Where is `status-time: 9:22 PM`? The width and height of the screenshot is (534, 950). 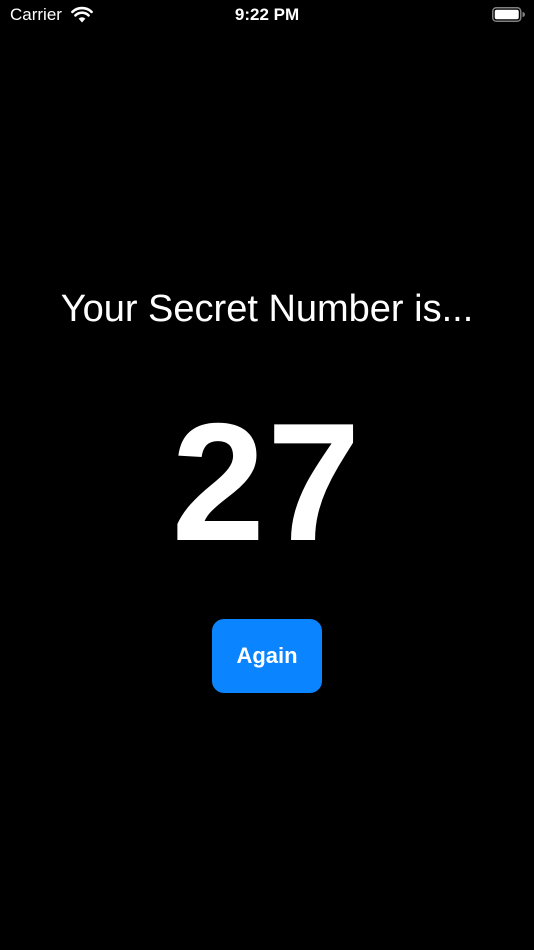 status-time: 9:22 PM is located at coordinates (267, 14).